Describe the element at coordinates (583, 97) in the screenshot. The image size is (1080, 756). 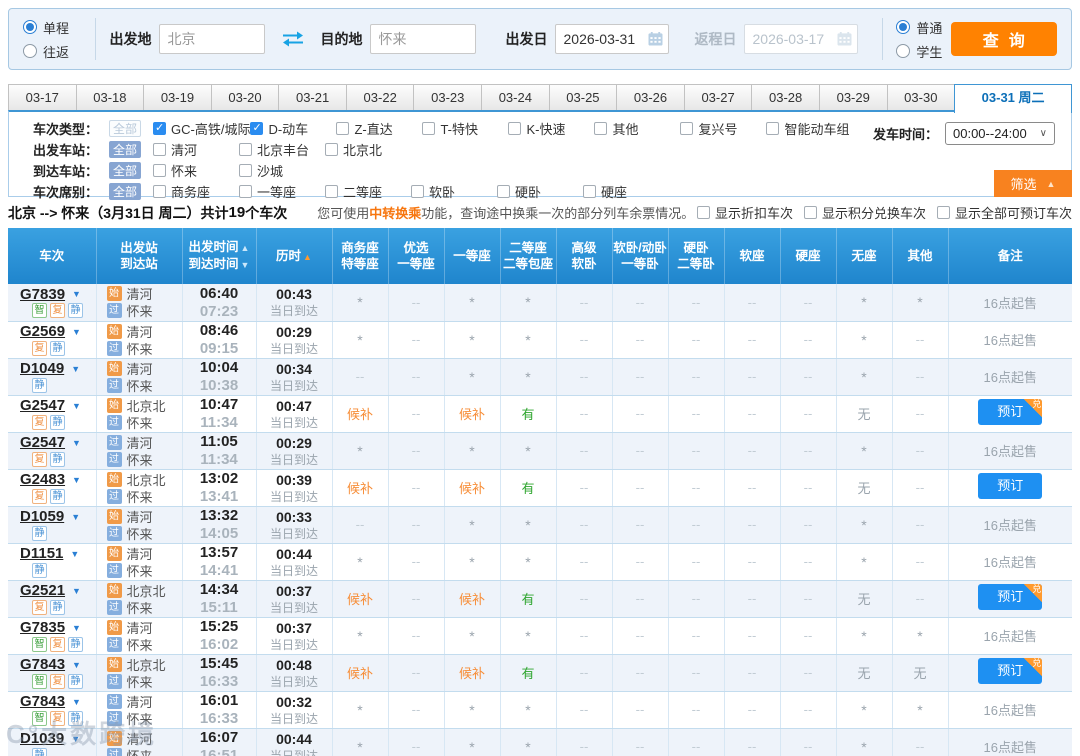
I see `date-tab: 03-25` at that location.